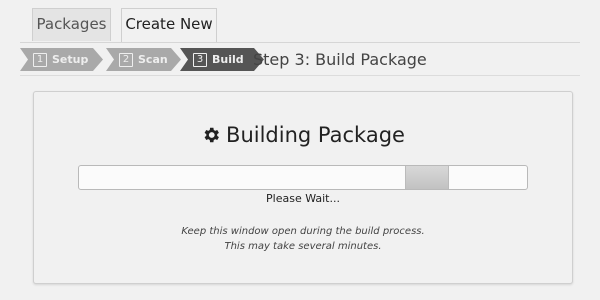  What do you see at coordinates (315, 135) in the screenshot?
I see `panel-heading-text: Building Package` at bounding box center [315, 135].